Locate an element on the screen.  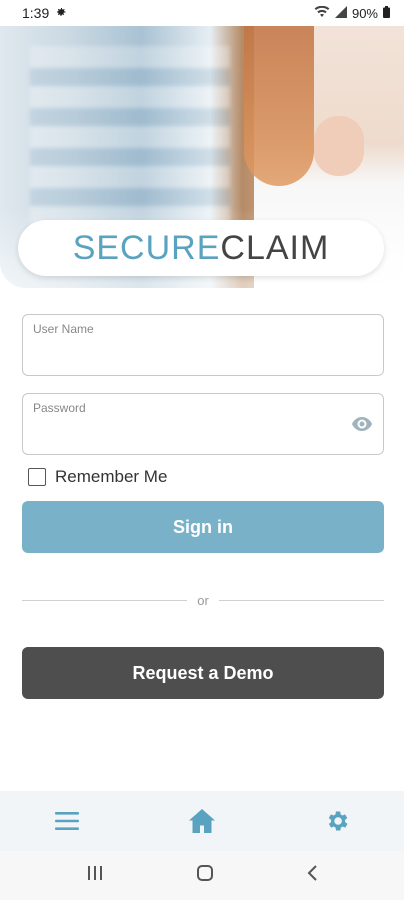
secureclaim-logo: SECURE CLAIM is located at coordinates (201, 248).